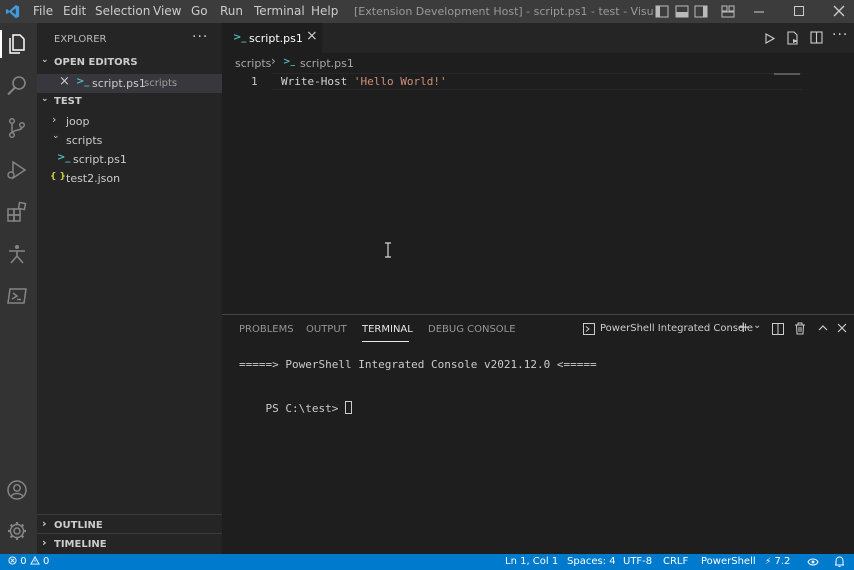 The width and height of the screenshot is (854, 570). Describe the element at coordinates (839, 11) in the screenshot. I see `close-window-icon` at that location.